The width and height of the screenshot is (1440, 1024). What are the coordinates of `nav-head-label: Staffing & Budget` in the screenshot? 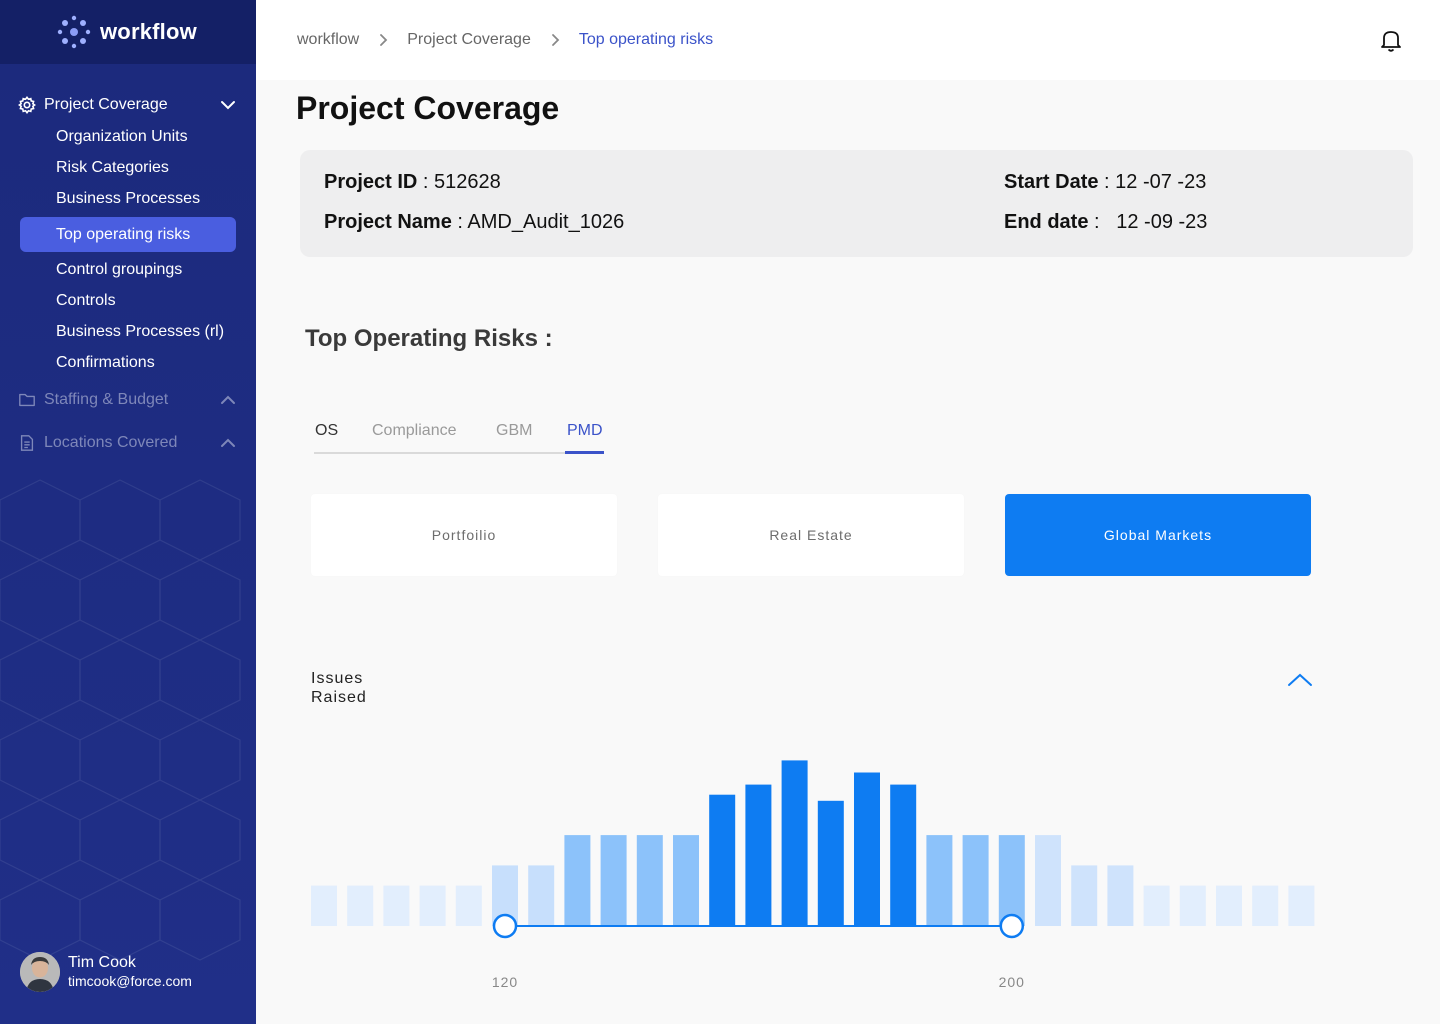 It's located at (106, 399).